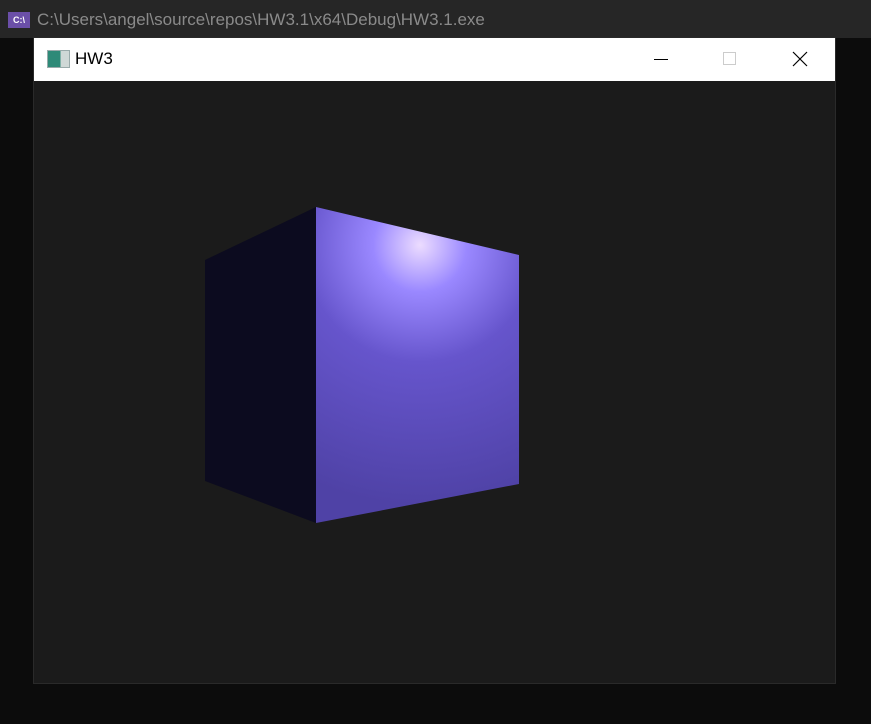 This screenshot has width=871, height=724. What do you see at coordinates (417, 365) in the screenshot?
I see `cube-front-face` at bounding box center [417, 365].